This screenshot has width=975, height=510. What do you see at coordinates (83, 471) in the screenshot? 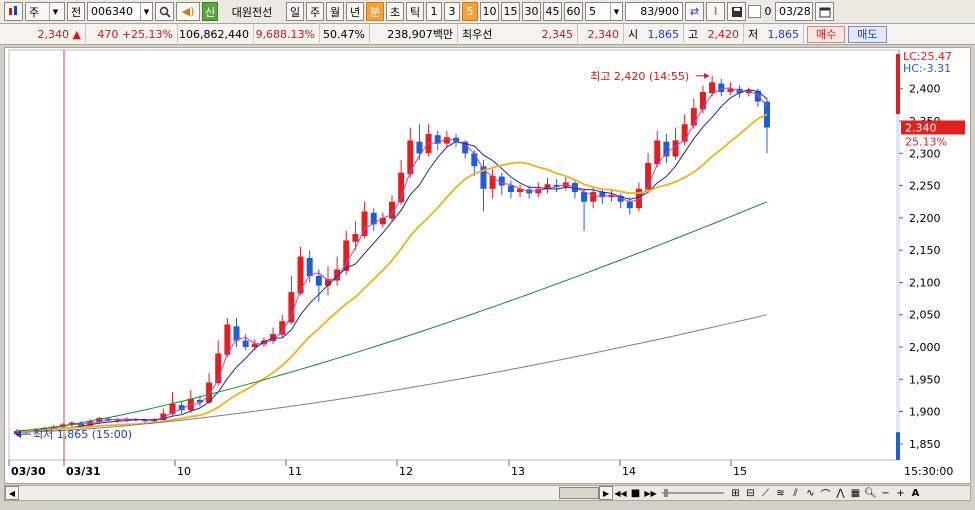
I see `x-tick-label: 03/31` at bounding box center [83, 471].